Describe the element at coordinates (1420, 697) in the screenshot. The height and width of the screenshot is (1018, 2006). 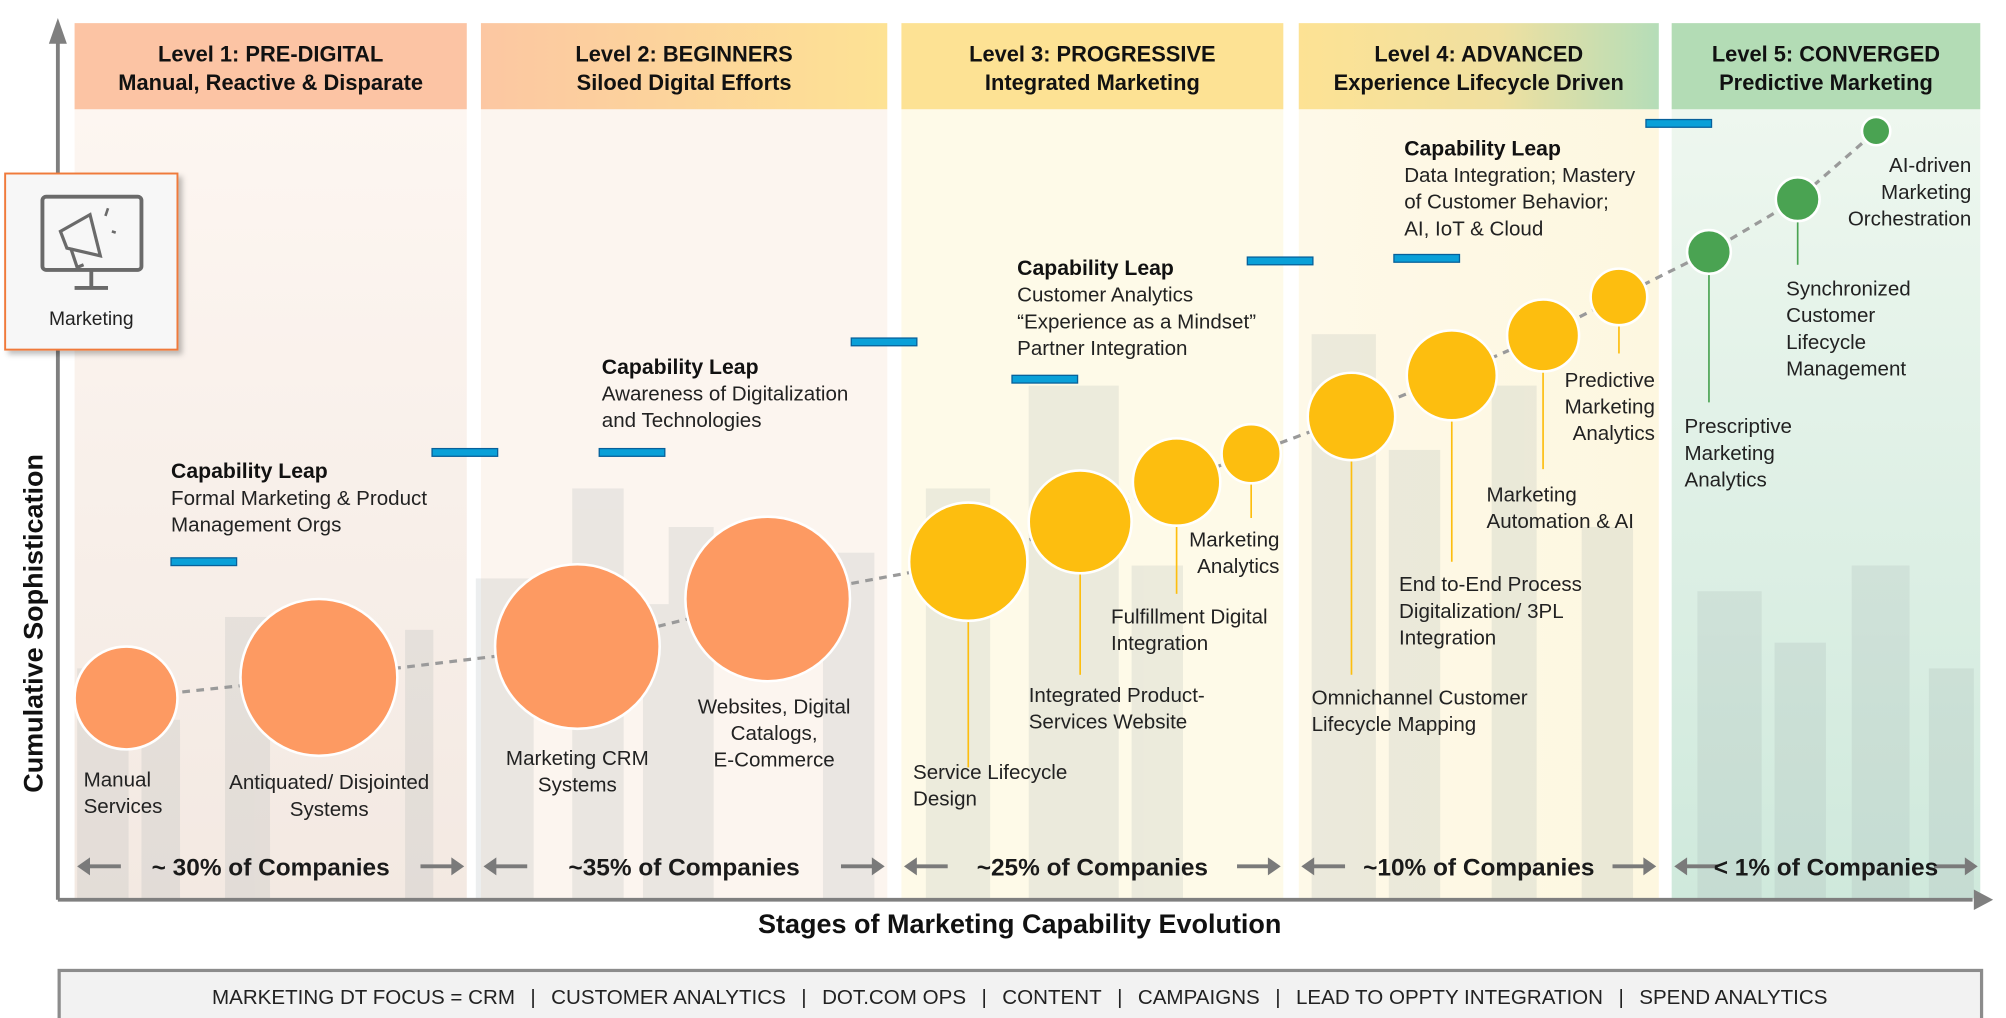
I see `milestone-label-line: Omnichannel Customer` at that location.